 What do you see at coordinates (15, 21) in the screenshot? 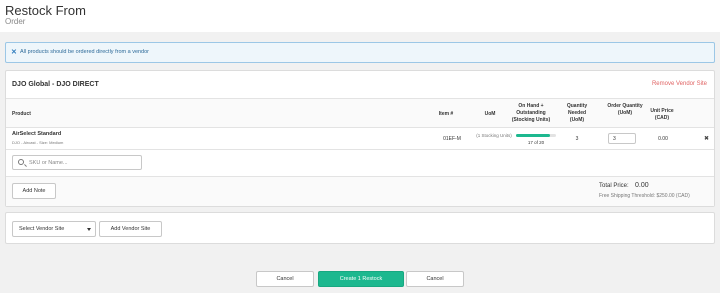
I see `page-subtitle: Order` at bounding box center [15, 21].